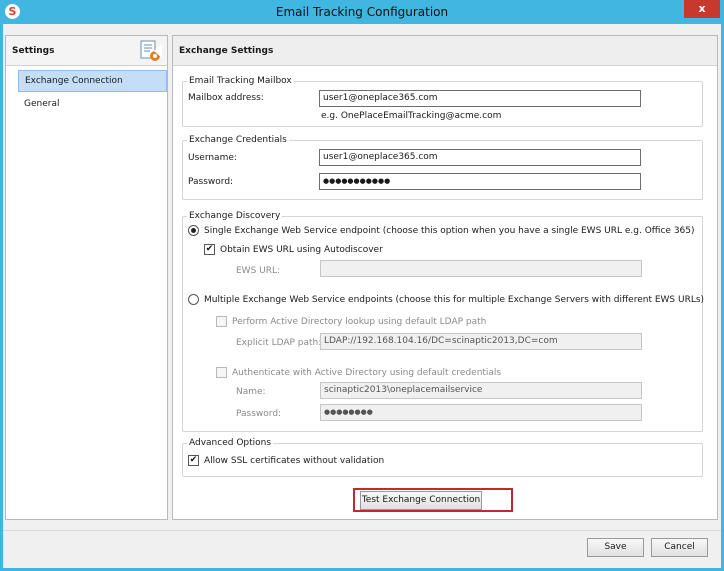 Image resolution: width=724 pixels, height=571 pixels. Describe the element at coordinates (258, 271) in the screenshot. I see `ews-url-label: EWS URL:` at that location.